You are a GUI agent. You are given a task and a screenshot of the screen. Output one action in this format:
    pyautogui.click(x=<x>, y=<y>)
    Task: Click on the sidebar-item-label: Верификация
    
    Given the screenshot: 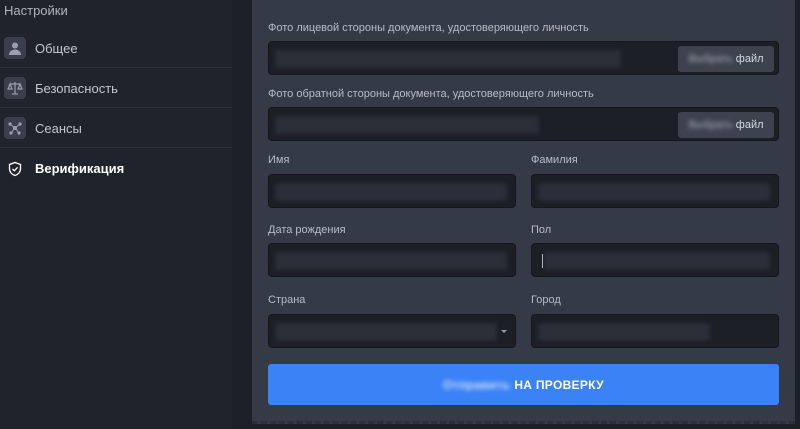 What is the action you would take?
    pyautogui.click(x=80, y=168)
    